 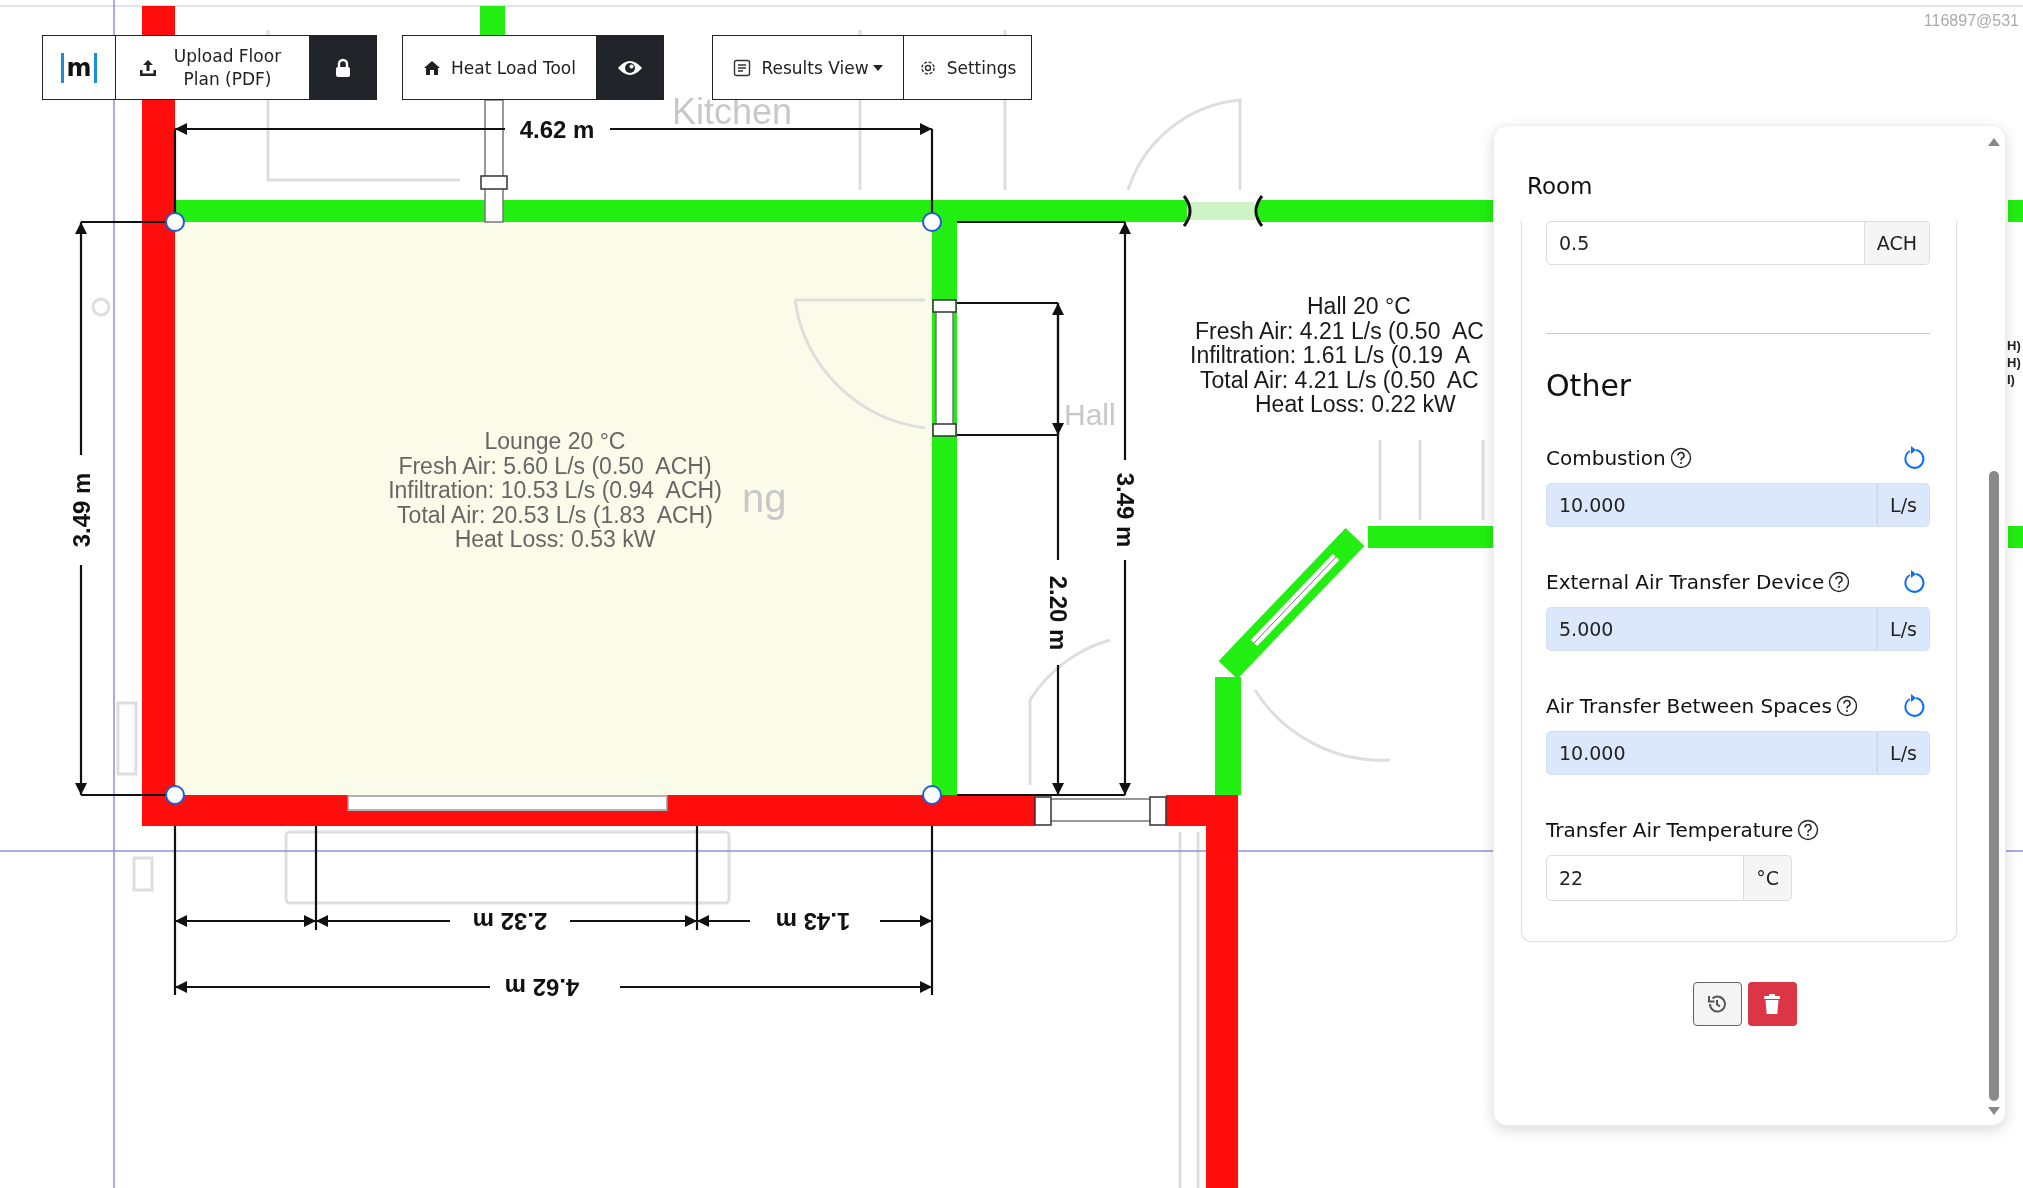 What do you see at coordinates (2011, 379) in the screenshot?
I see `room-label: I)` at bounding box center [2011, 379].